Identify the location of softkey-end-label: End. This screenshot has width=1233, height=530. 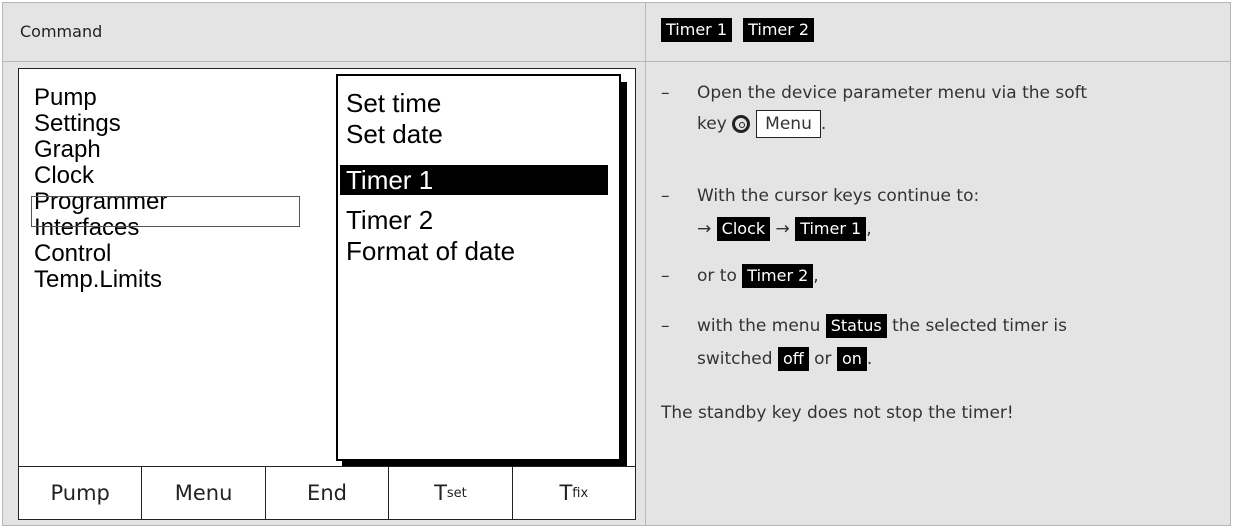
(327, 493).